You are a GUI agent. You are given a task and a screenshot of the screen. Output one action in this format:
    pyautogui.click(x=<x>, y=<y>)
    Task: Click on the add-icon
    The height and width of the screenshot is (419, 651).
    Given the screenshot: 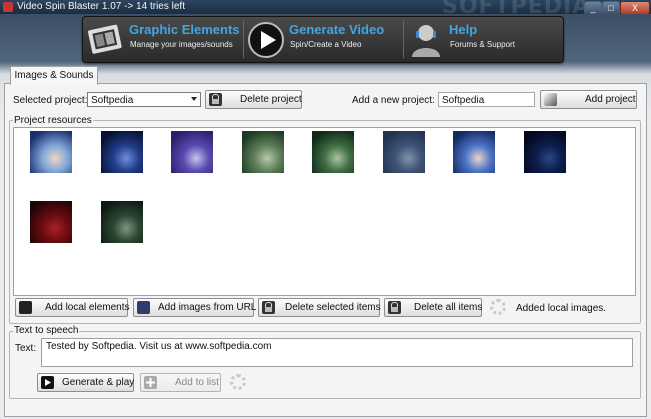 What is the action you would take?
    pyautogui.click(x=150, y=382)
    